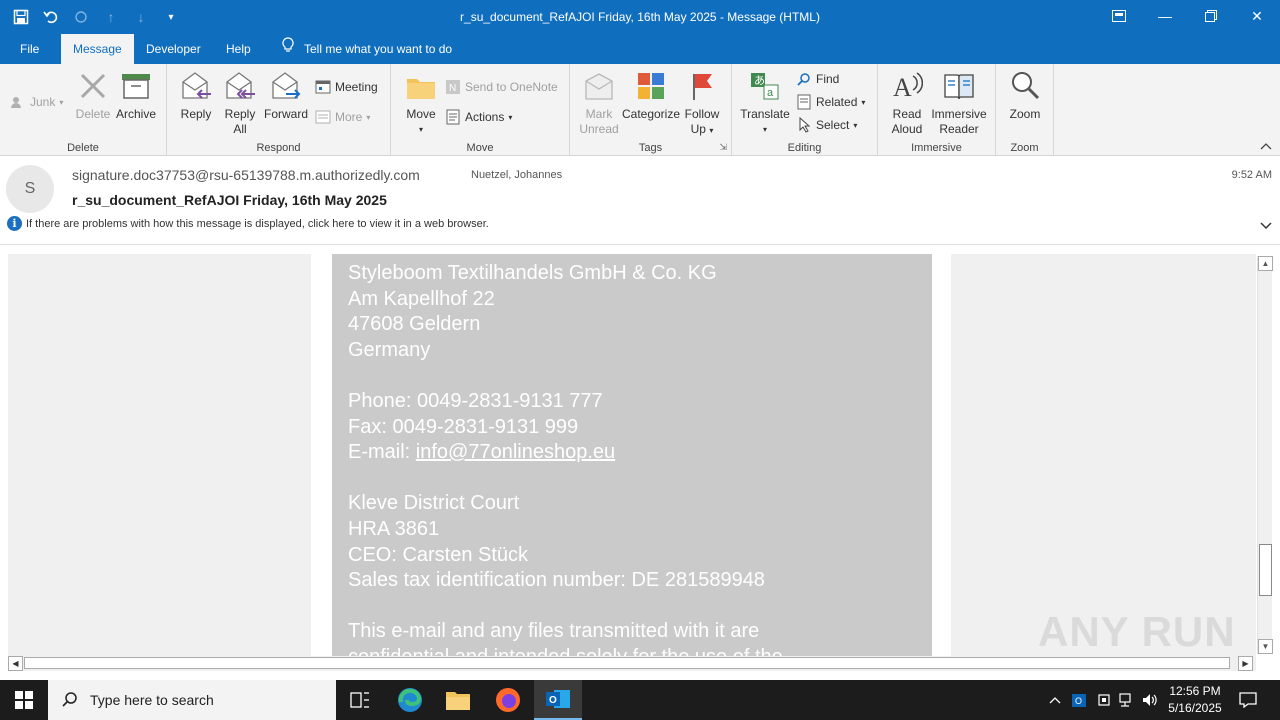  Describe the element at coordinates (421, 102) in the screenshot. I see `move-button: Move ▾` at that location.